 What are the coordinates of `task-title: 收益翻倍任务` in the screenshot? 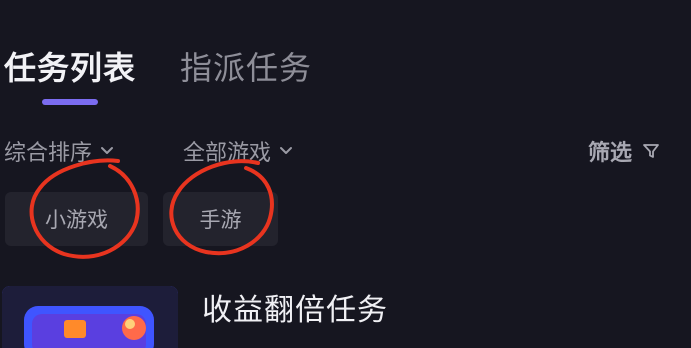 It's located at (295, 311).